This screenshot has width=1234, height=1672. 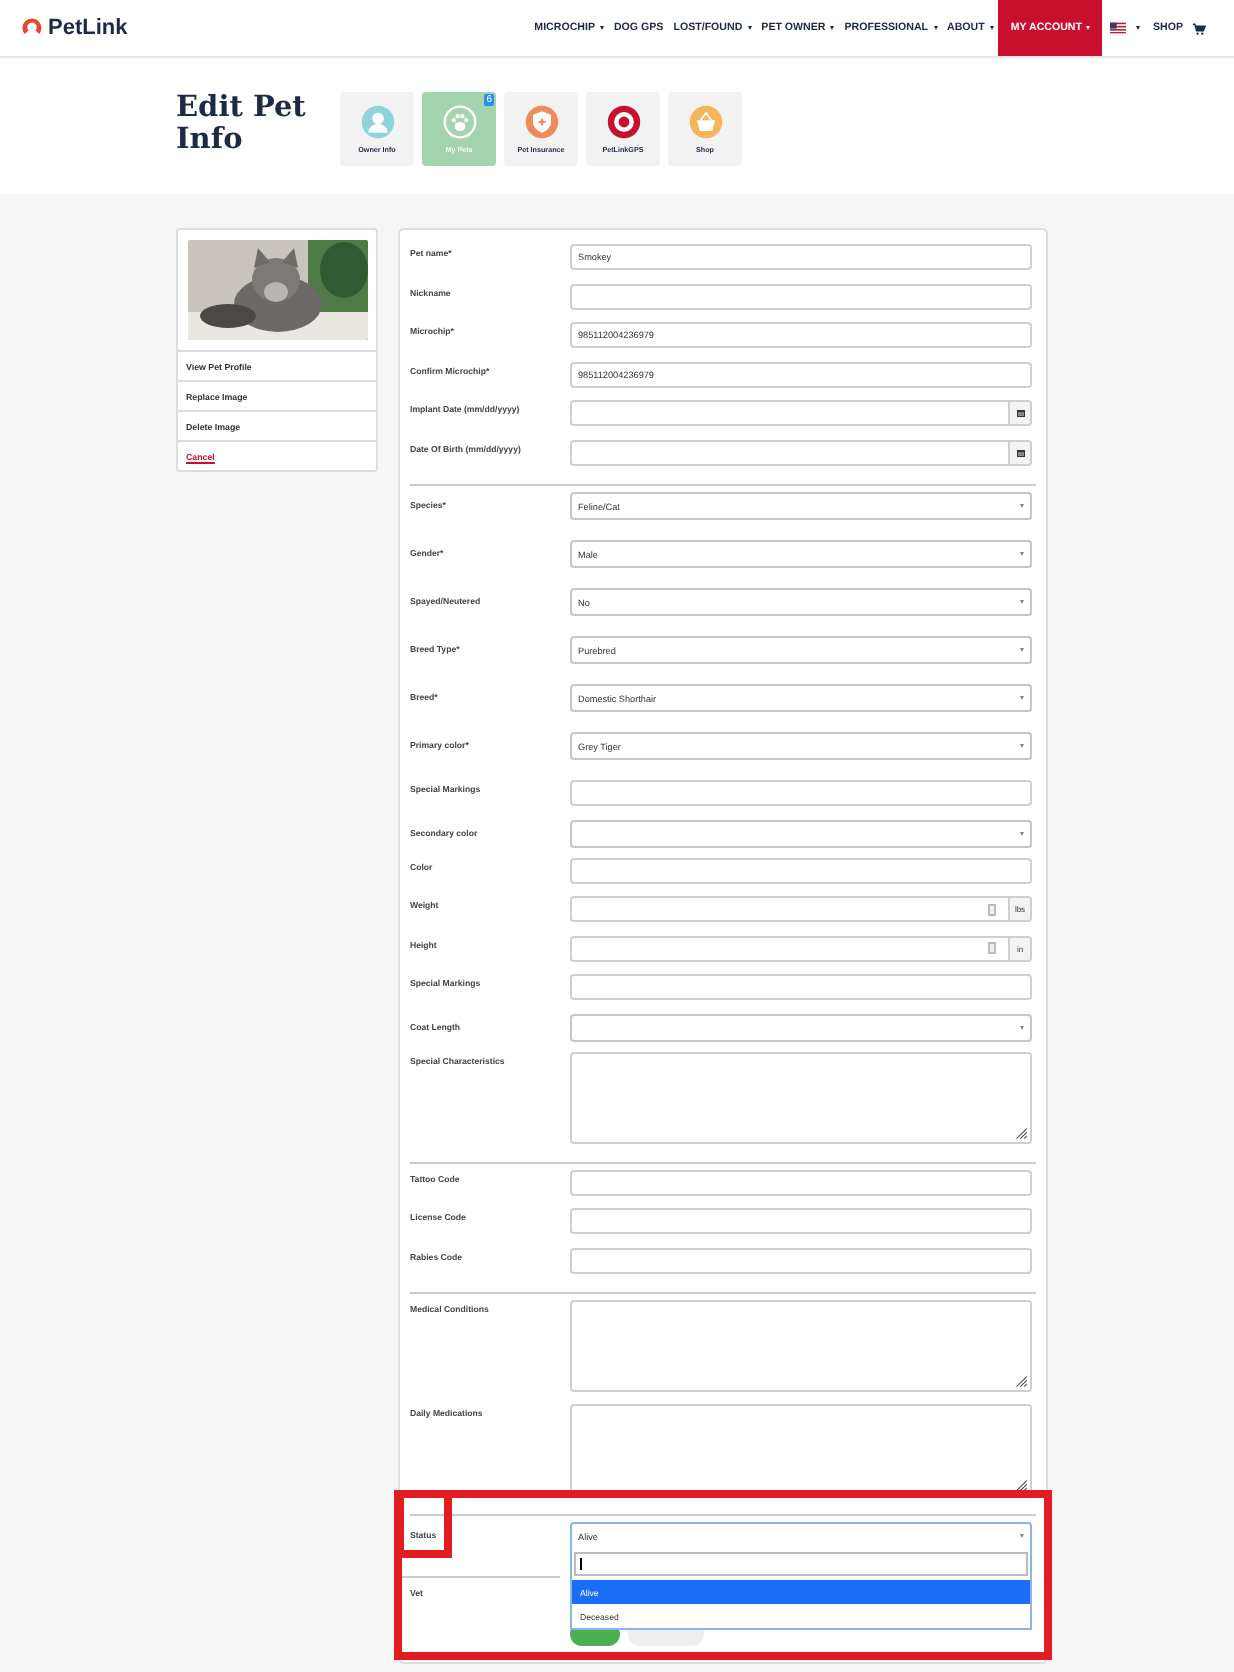 What do you see at coordinates (1199, 28) in the screenshot?
I see `cart-icon` at bounding box center [1199, 28].